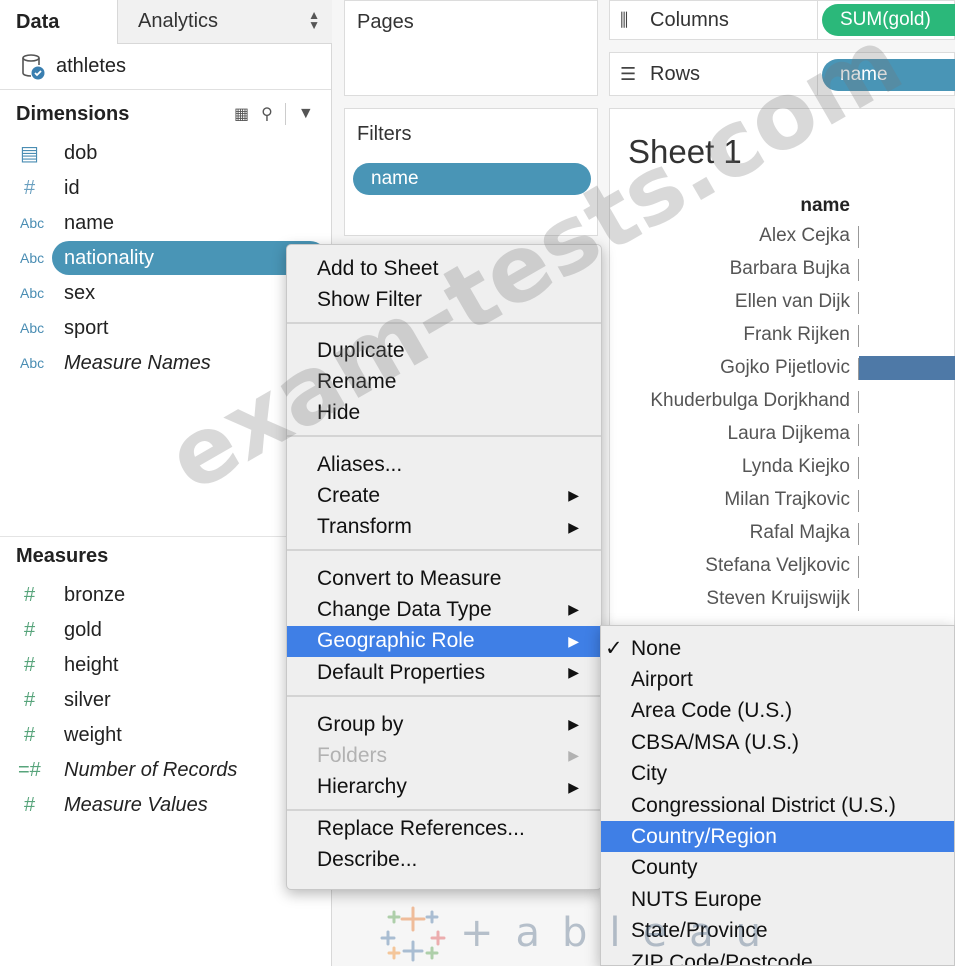 The height and width of the screenshot is (966, 955). I want to click on tab-data: Data, so click(58, 22).